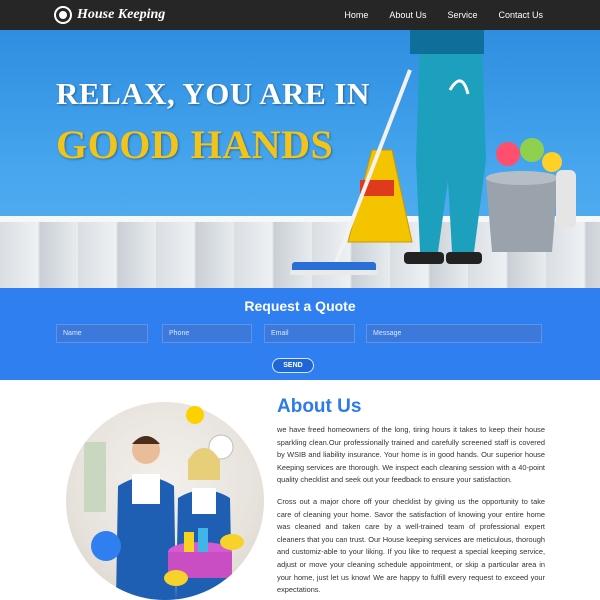 The height and width of the screenshot is (600, 600). What do you see at coordinates (407, 15) in the screenshot?
I see `nav-link-about-us: About Us` at bounding box center [407, 15].